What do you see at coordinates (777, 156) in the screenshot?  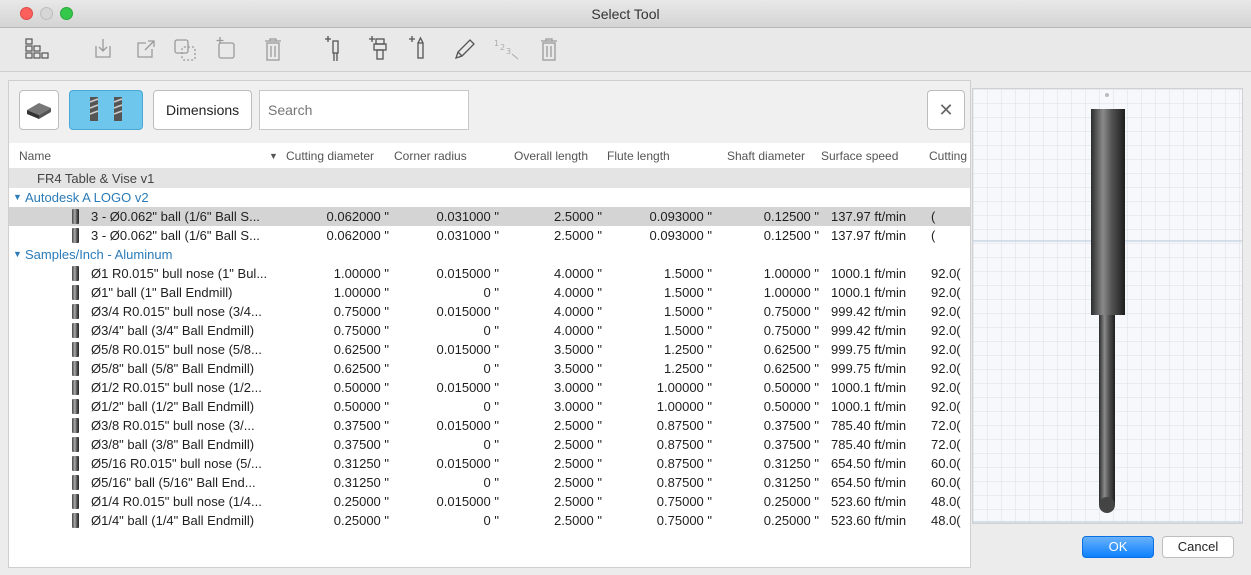 I see `column-header-shaft-diameter: Shaft diameter` at bounding box center [777, 156].